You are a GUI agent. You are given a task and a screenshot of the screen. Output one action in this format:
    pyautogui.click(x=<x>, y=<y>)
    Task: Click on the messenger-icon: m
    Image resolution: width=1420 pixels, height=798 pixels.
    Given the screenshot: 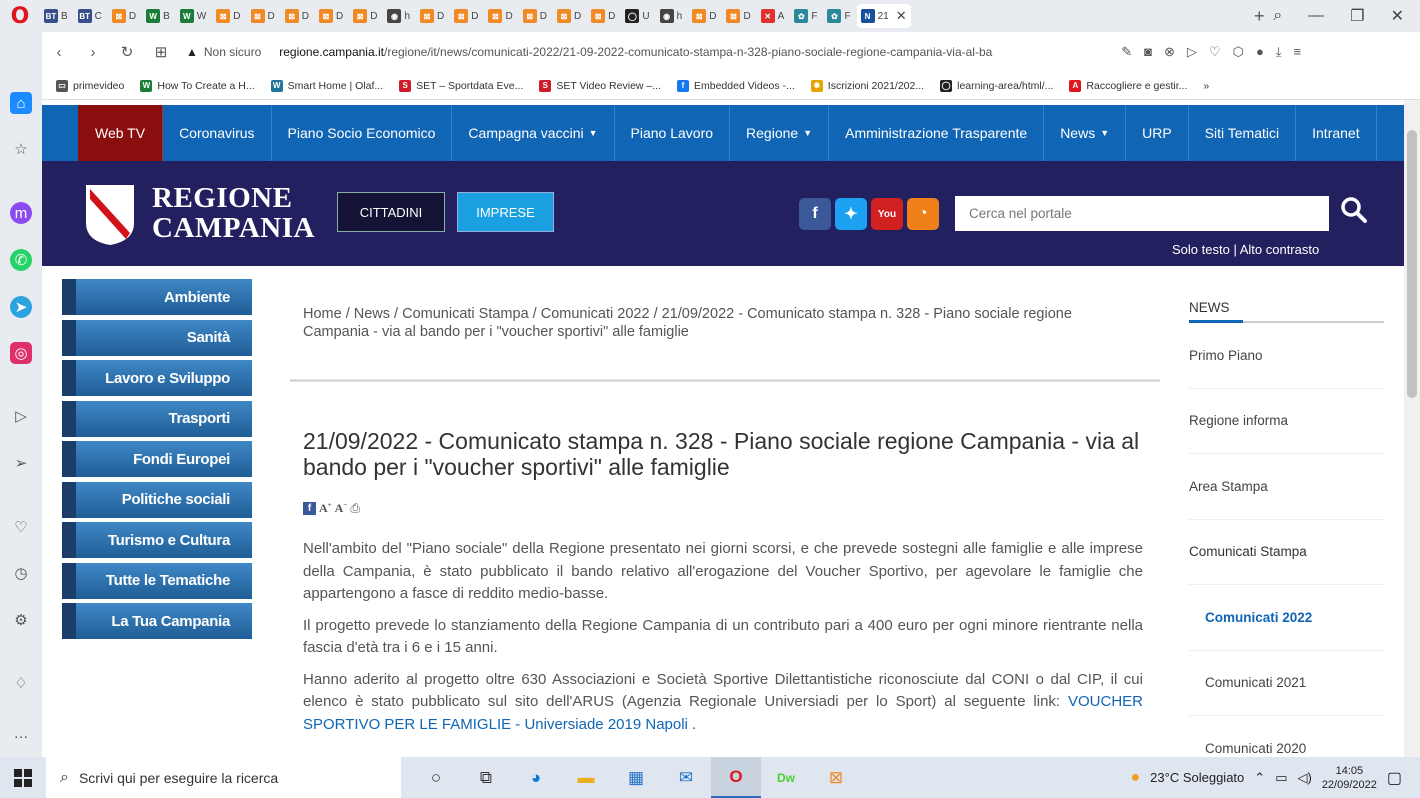 What is the action you would take?
    pyautogui.click(x=21, y=213)
    